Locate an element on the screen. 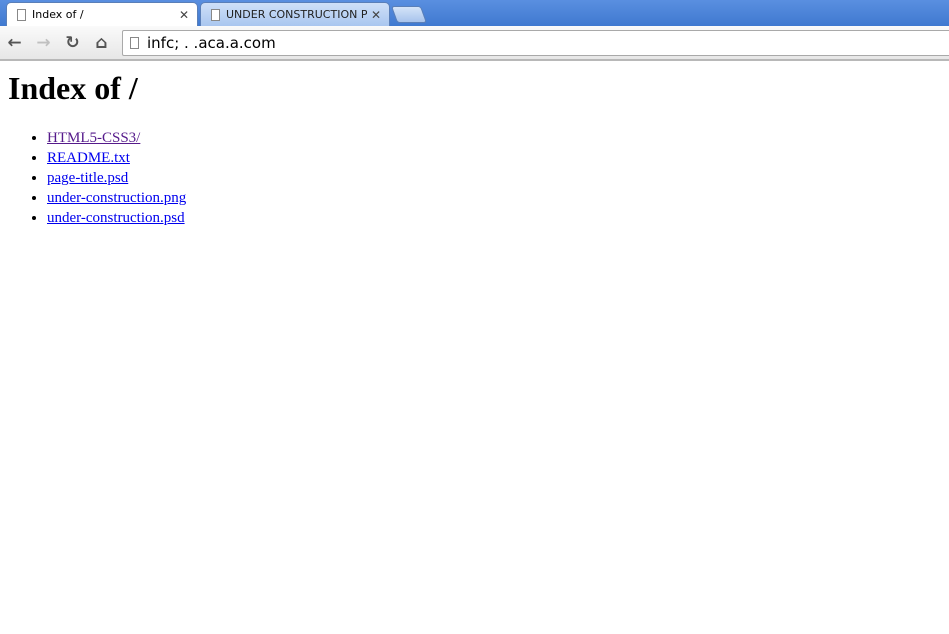 The width and height of the screenshot is (949, 634). link-html5-css3: HTML5-CSS3/ is located at coordinates (93, 138).